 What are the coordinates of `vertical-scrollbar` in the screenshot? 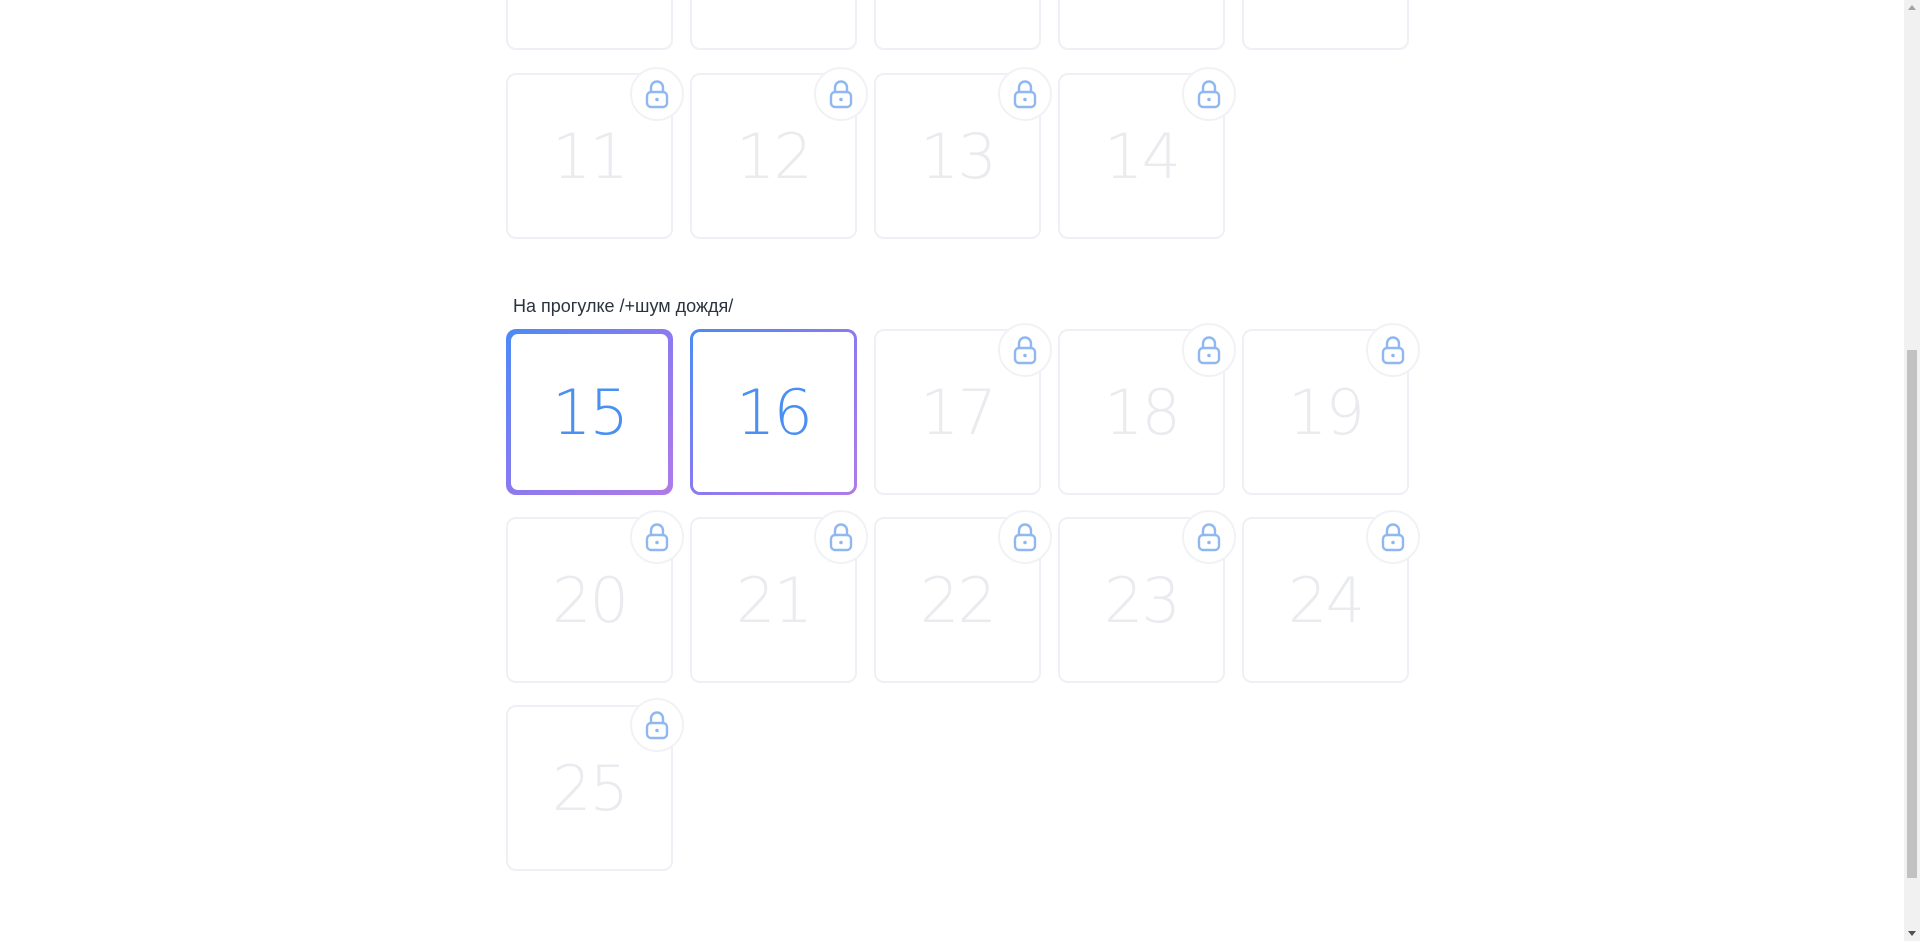 It's located at (1912, 470).